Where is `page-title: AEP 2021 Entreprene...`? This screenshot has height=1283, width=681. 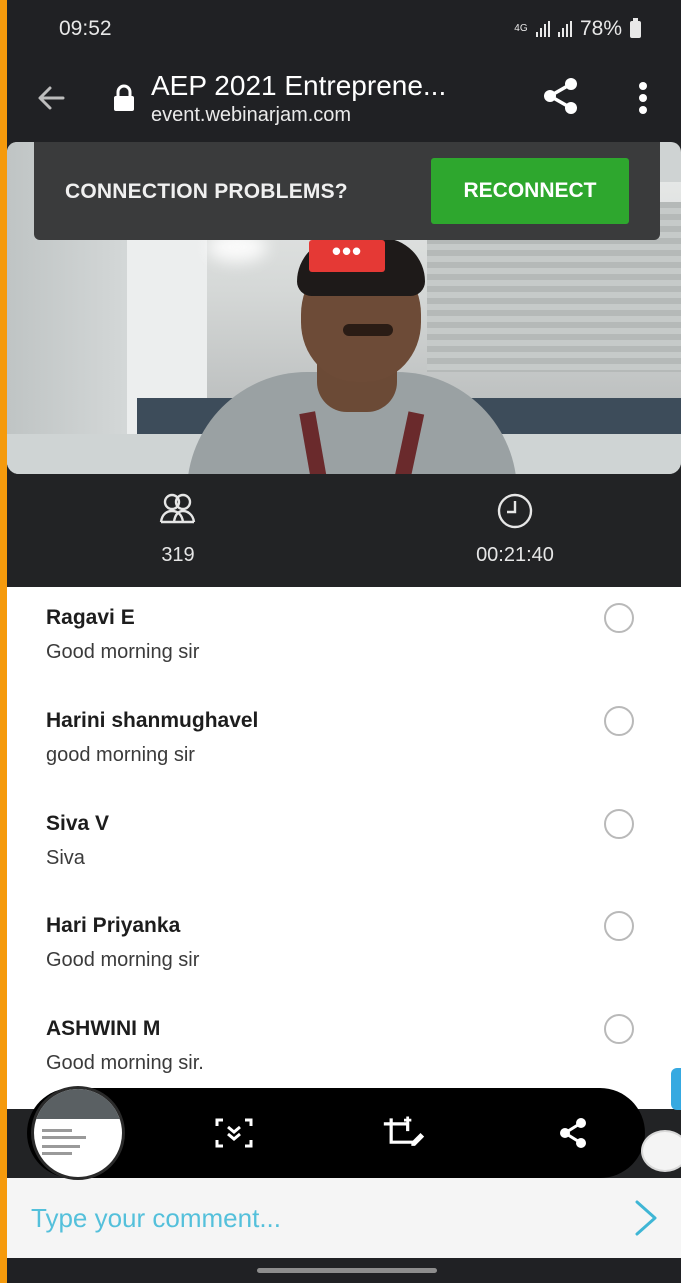
page-title: AEP 2021 Entreprene... is located at coordinates (298, 86).